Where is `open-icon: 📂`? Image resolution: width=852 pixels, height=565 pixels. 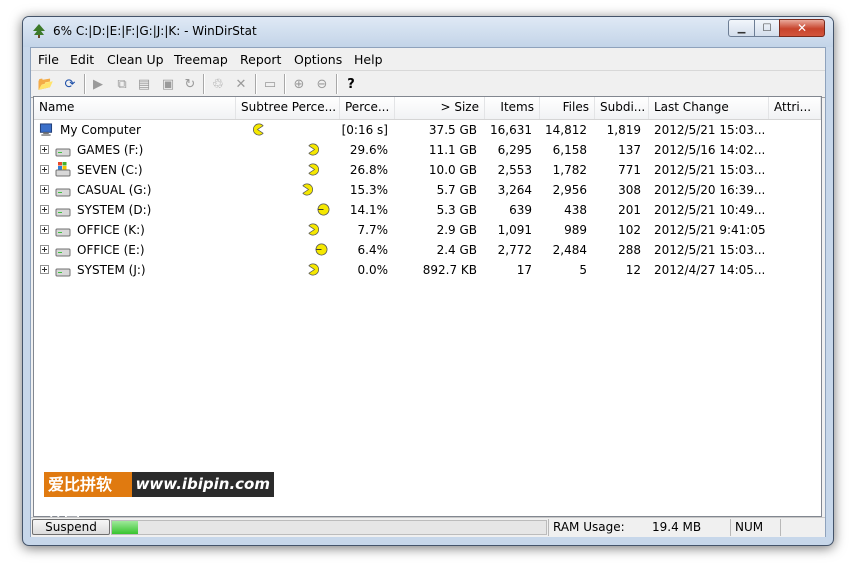
open-icon: 📂 is located at coordinates (46, 84).